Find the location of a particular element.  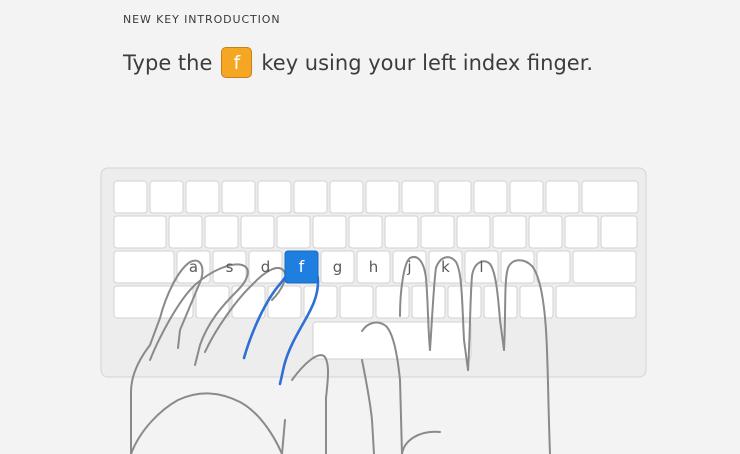

key-enter is located at coordinates (604, 267).